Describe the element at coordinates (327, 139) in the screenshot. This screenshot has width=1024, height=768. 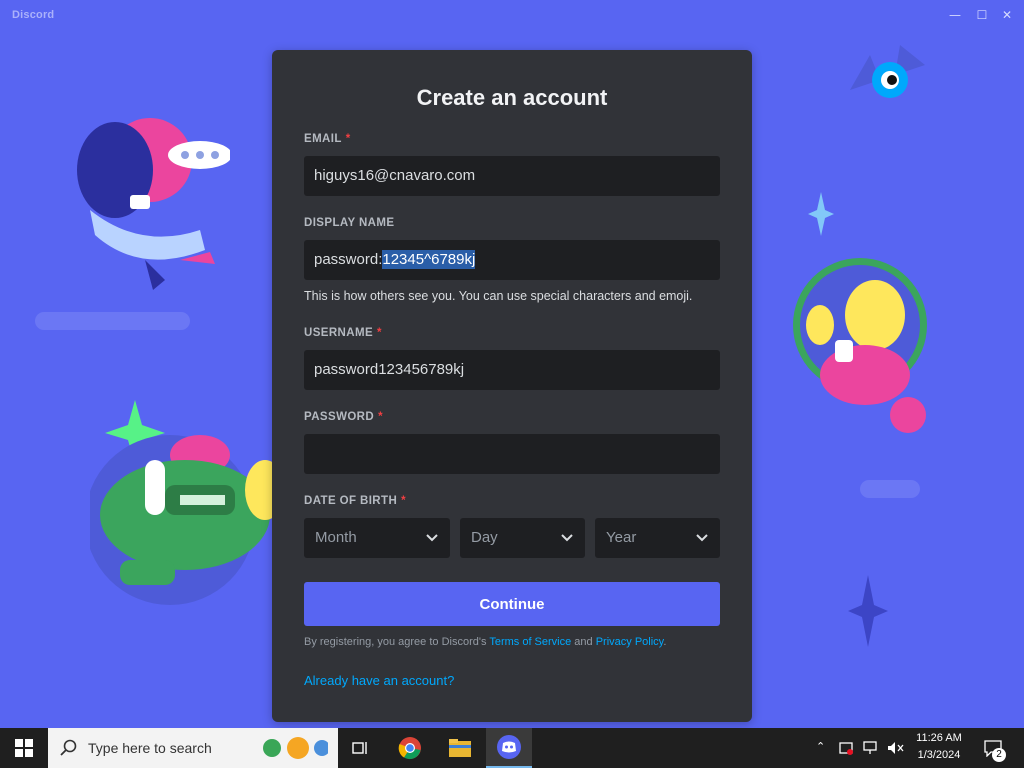
I see `email-label: EMAIL *` at that location.